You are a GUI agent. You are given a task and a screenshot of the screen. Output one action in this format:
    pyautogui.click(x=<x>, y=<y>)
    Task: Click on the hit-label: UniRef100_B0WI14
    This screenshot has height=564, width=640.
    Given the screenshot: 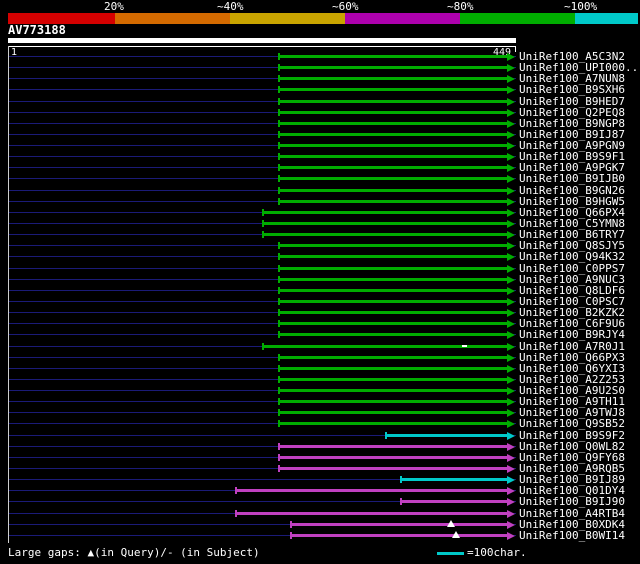 What is the action you would take?
    pyautogui.click(x=572, y=535)
    